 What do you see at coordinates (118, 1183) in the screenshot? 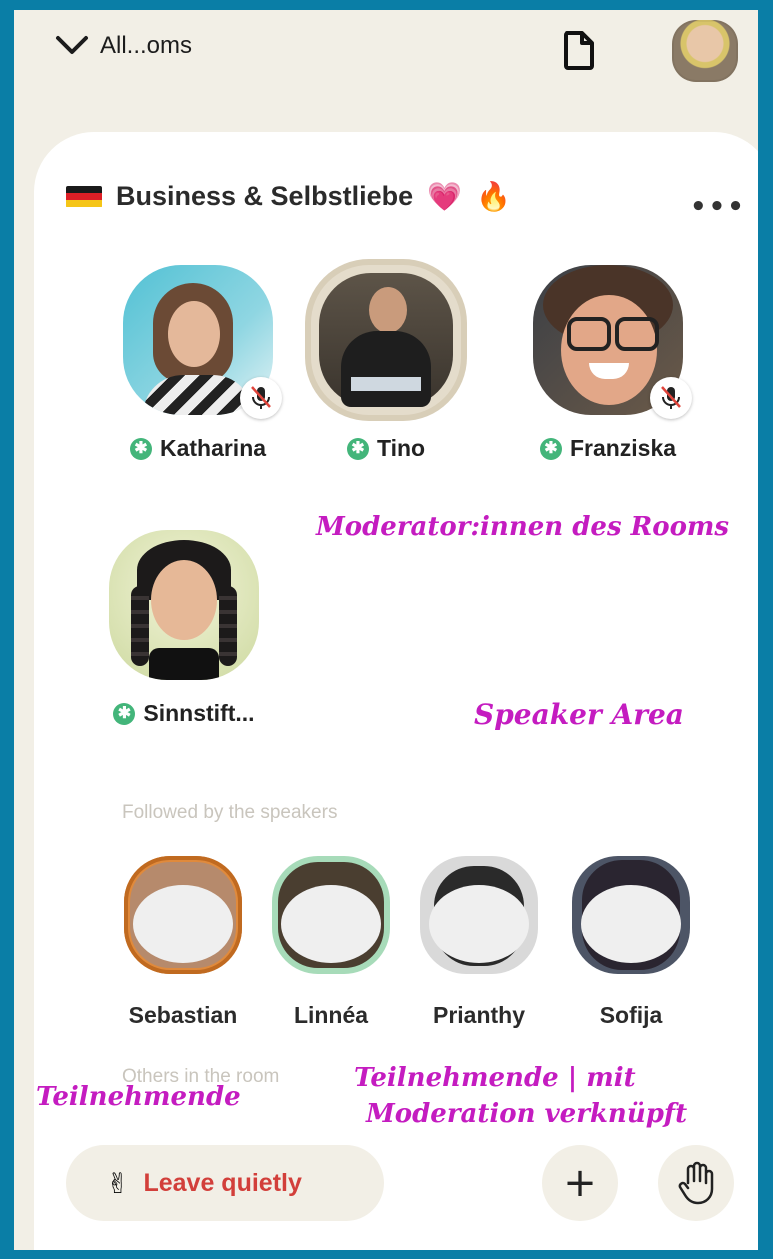
I see `peace-hand-icon: ✌` at bounding box center [118, 1183].